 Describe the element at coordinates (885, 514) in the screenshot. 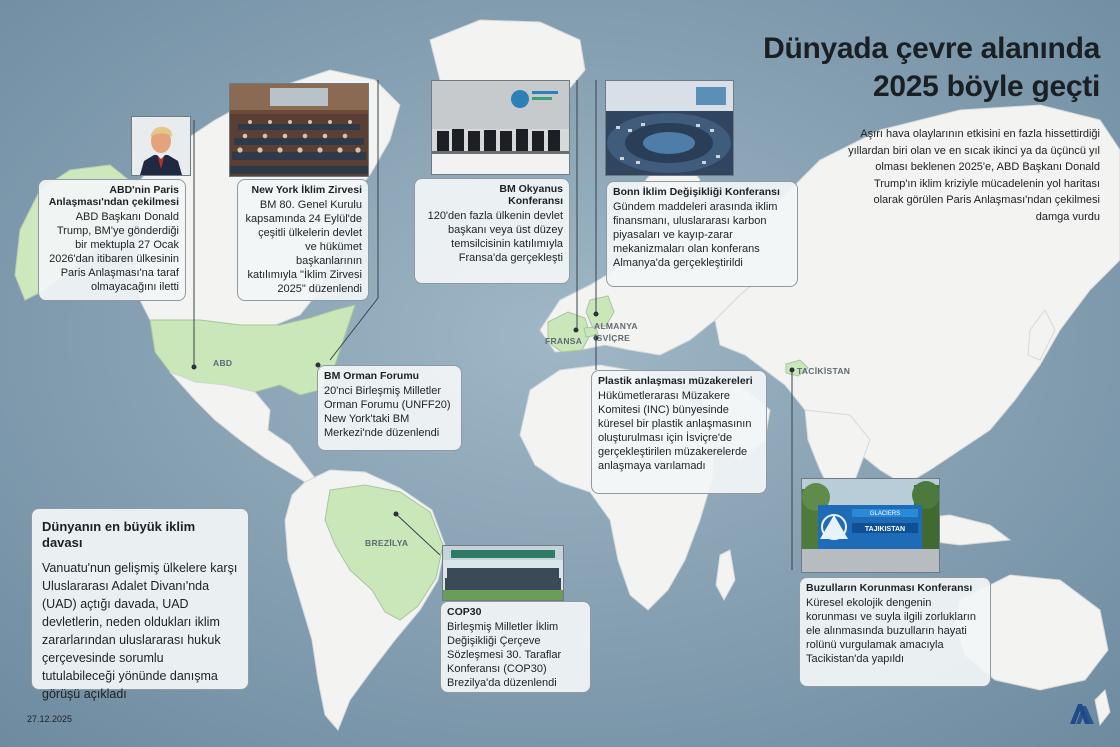

I see `sign-text-1: GLACIERS` at that location.